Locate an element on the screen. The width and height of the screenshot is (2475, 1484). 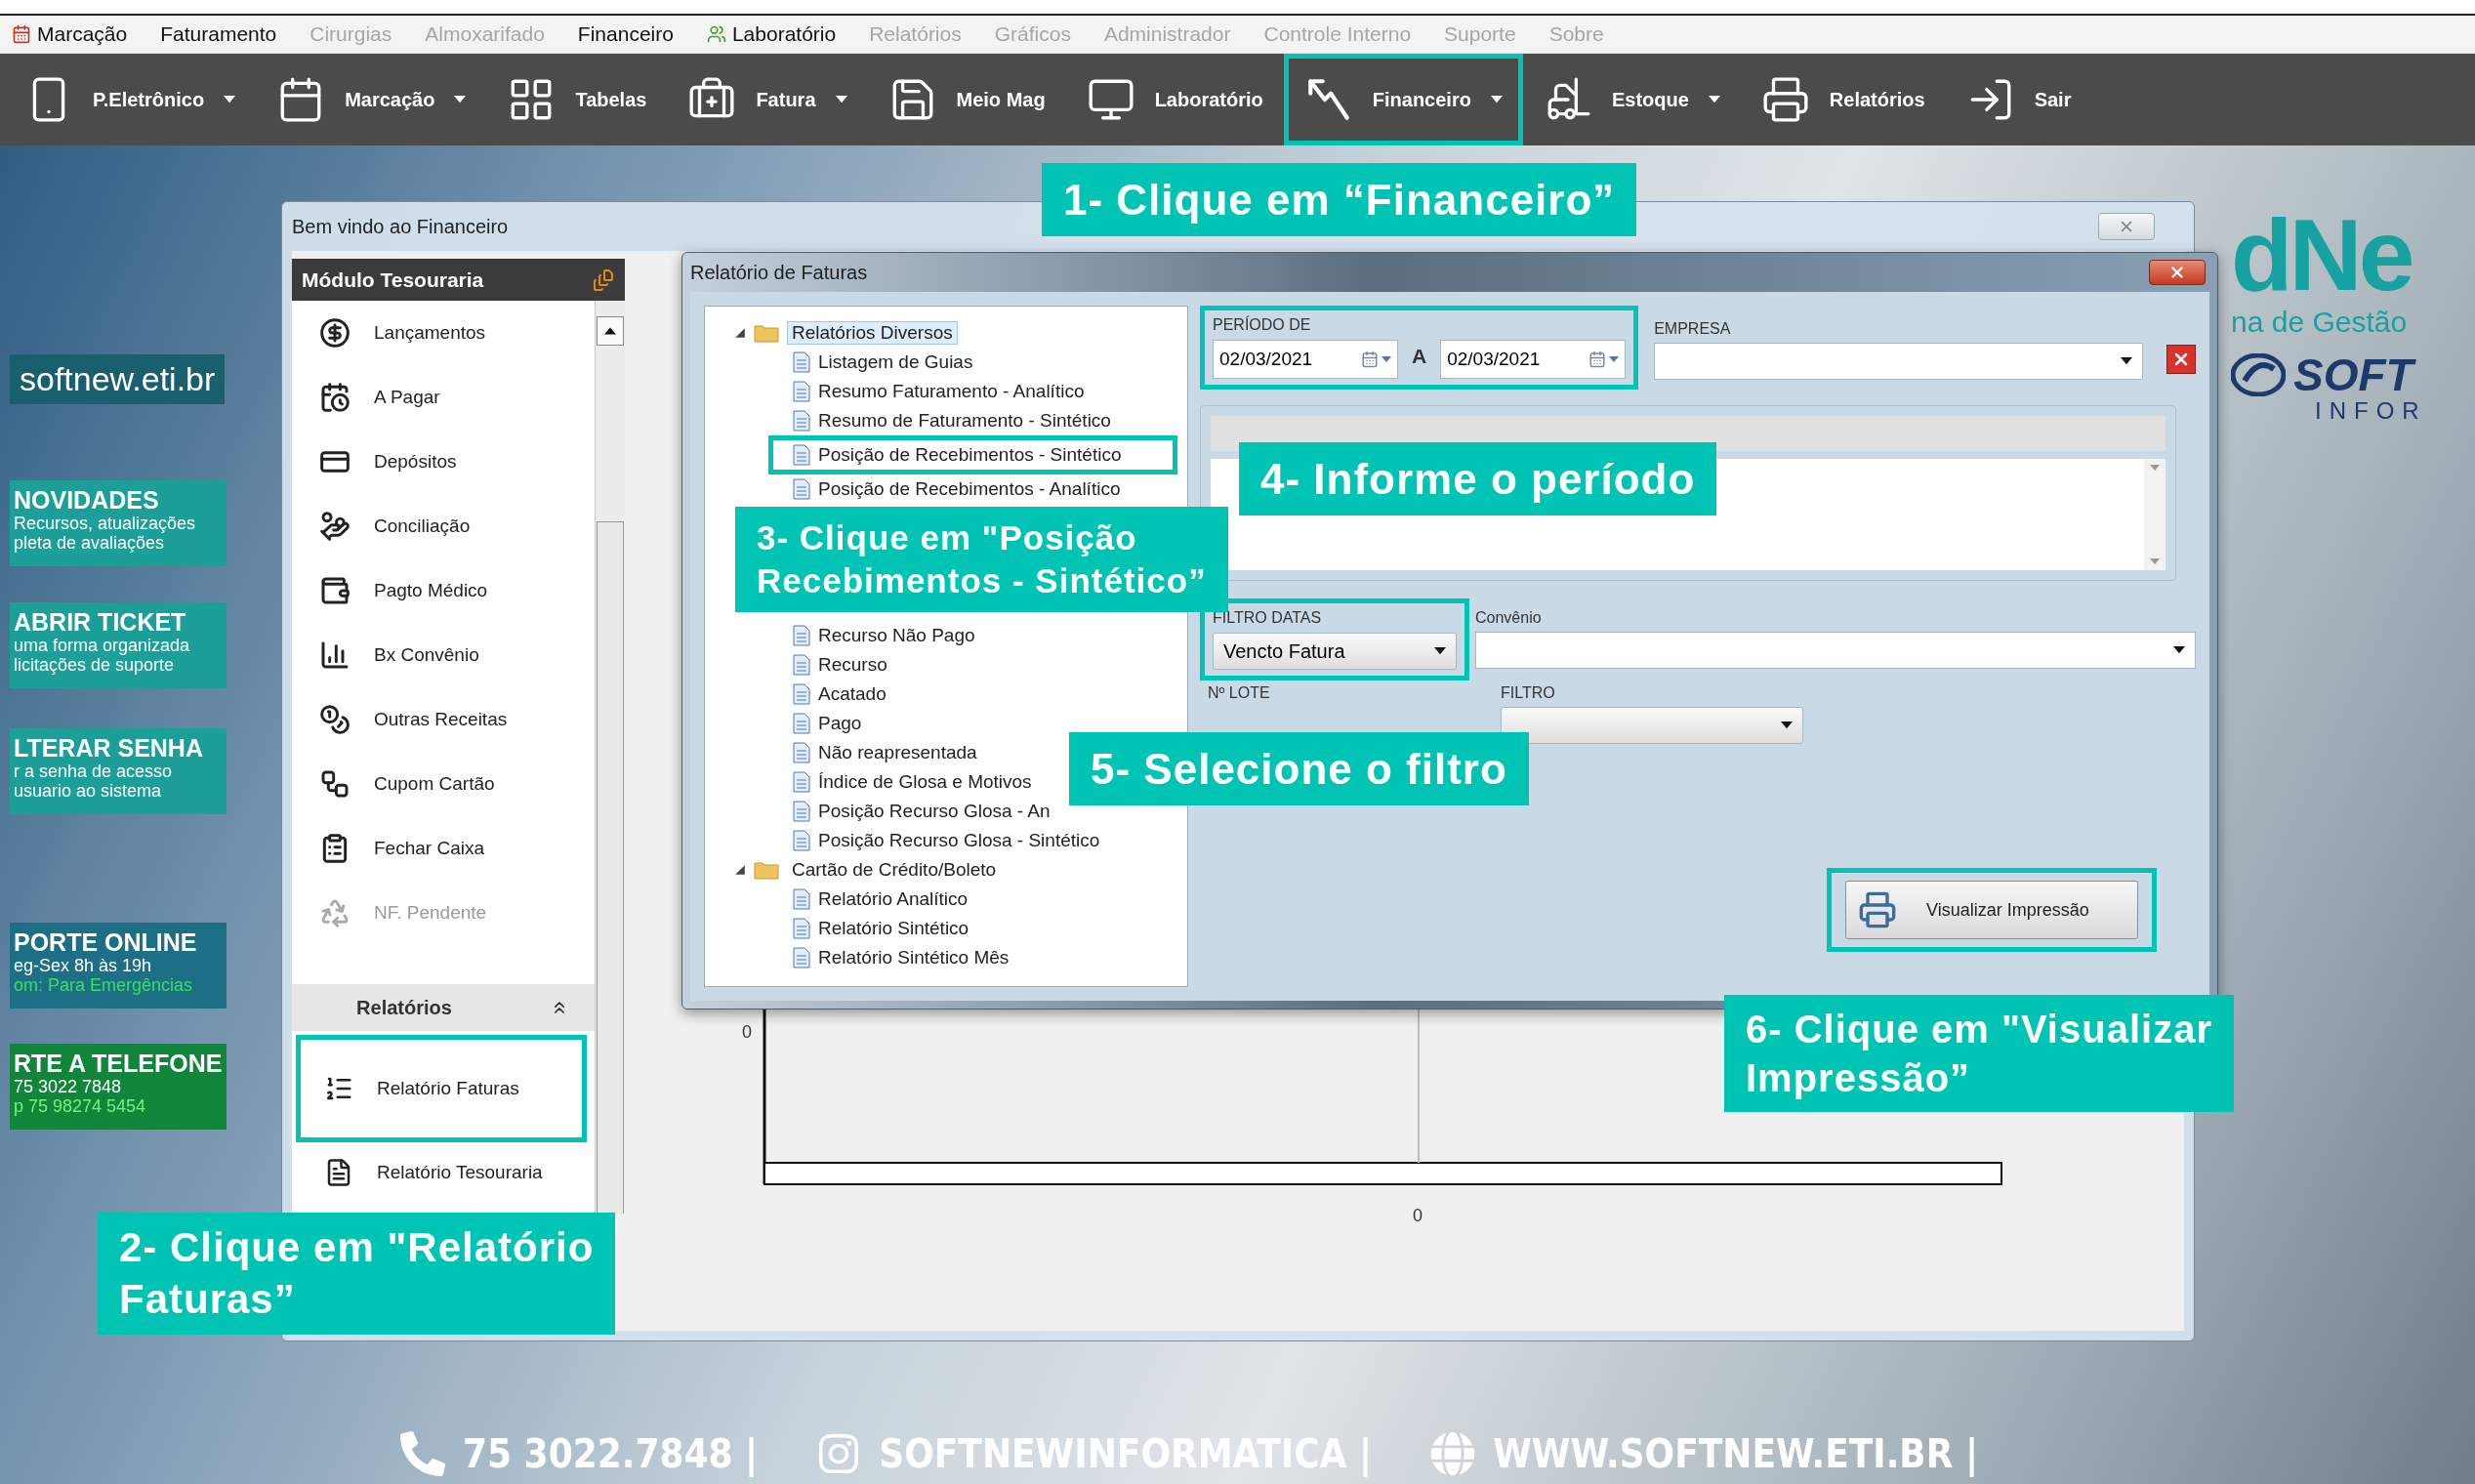
clear-button is located at coordinates (2181, 360).